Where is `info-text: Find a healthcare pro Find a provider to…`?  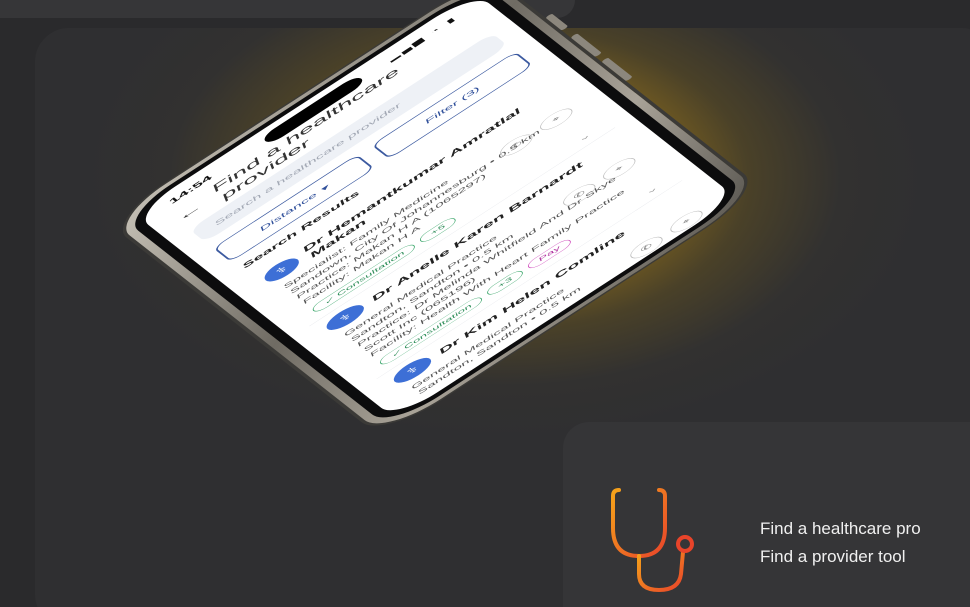 info-text: Find a healthcare pro Find a provider to… is located at coordinates (840, 543).